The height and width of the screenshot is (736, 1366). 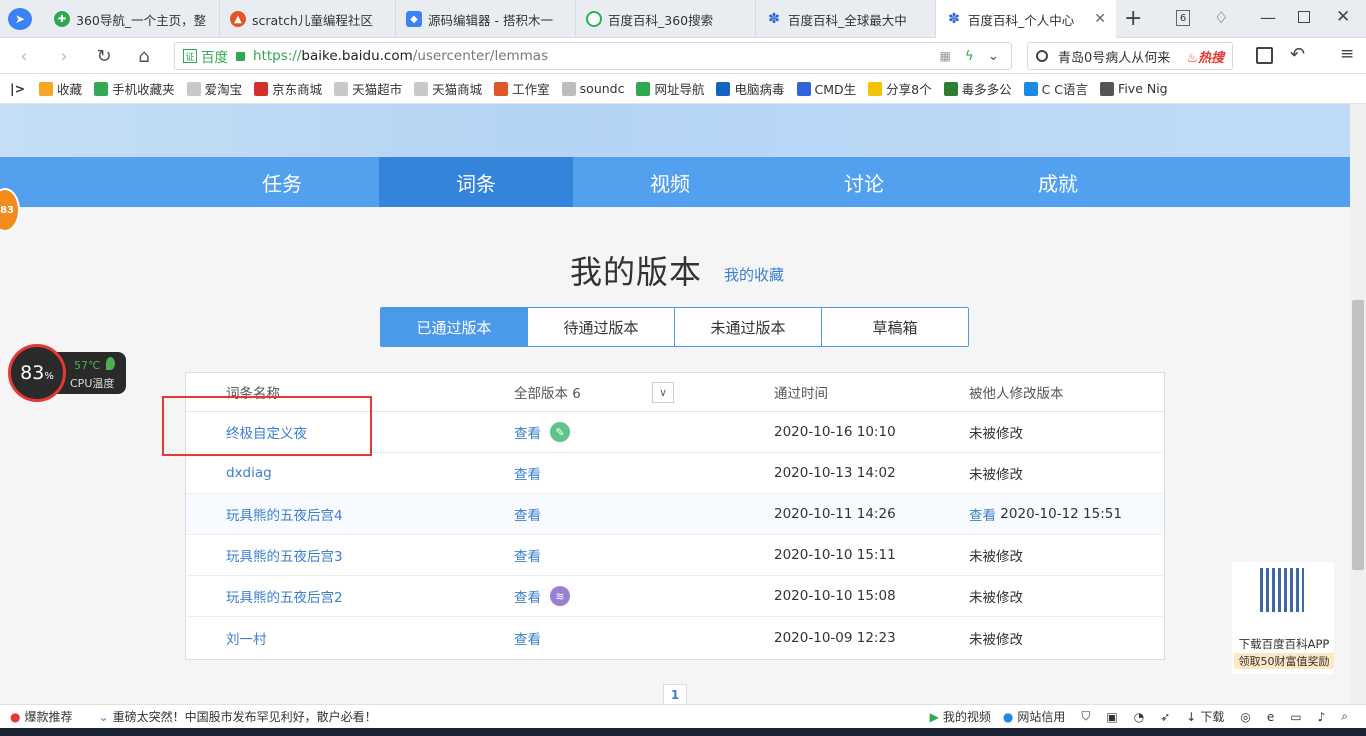 I want to click on bookmark-item: 电脑病毒, so click(x=750, y=88).